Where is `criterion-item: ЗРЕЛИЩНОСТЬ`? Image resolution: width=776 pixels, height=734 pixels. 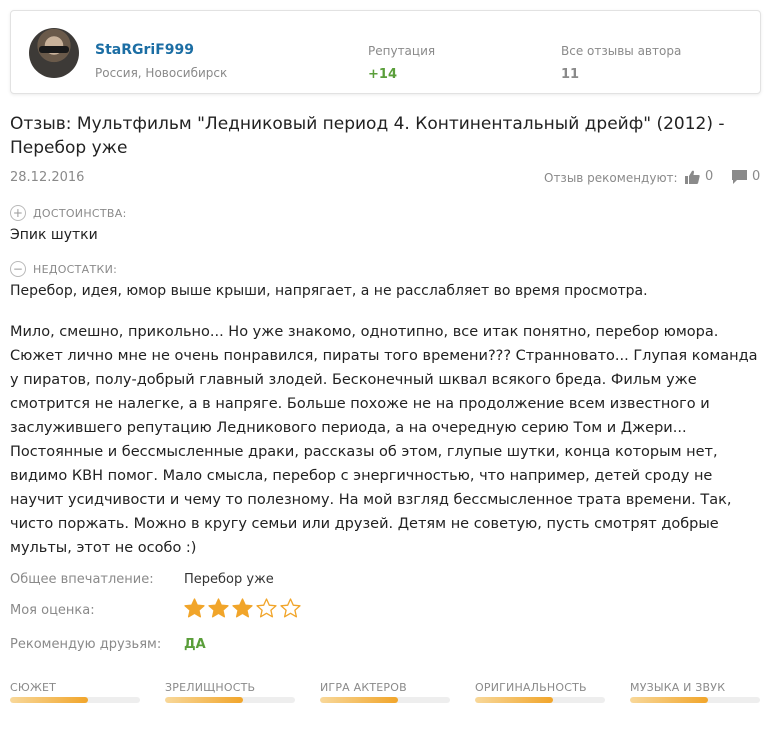
criterion-item: ЗРЕЛИЩНОСТЬ is located at coordinates (230, 692).